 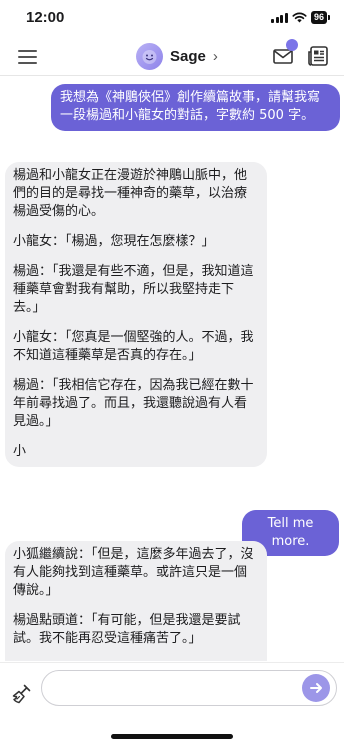 What do you see at coordinates (292, 45) in the screenshot?
I see `inbox-badge` at bounding box center [292, 45].